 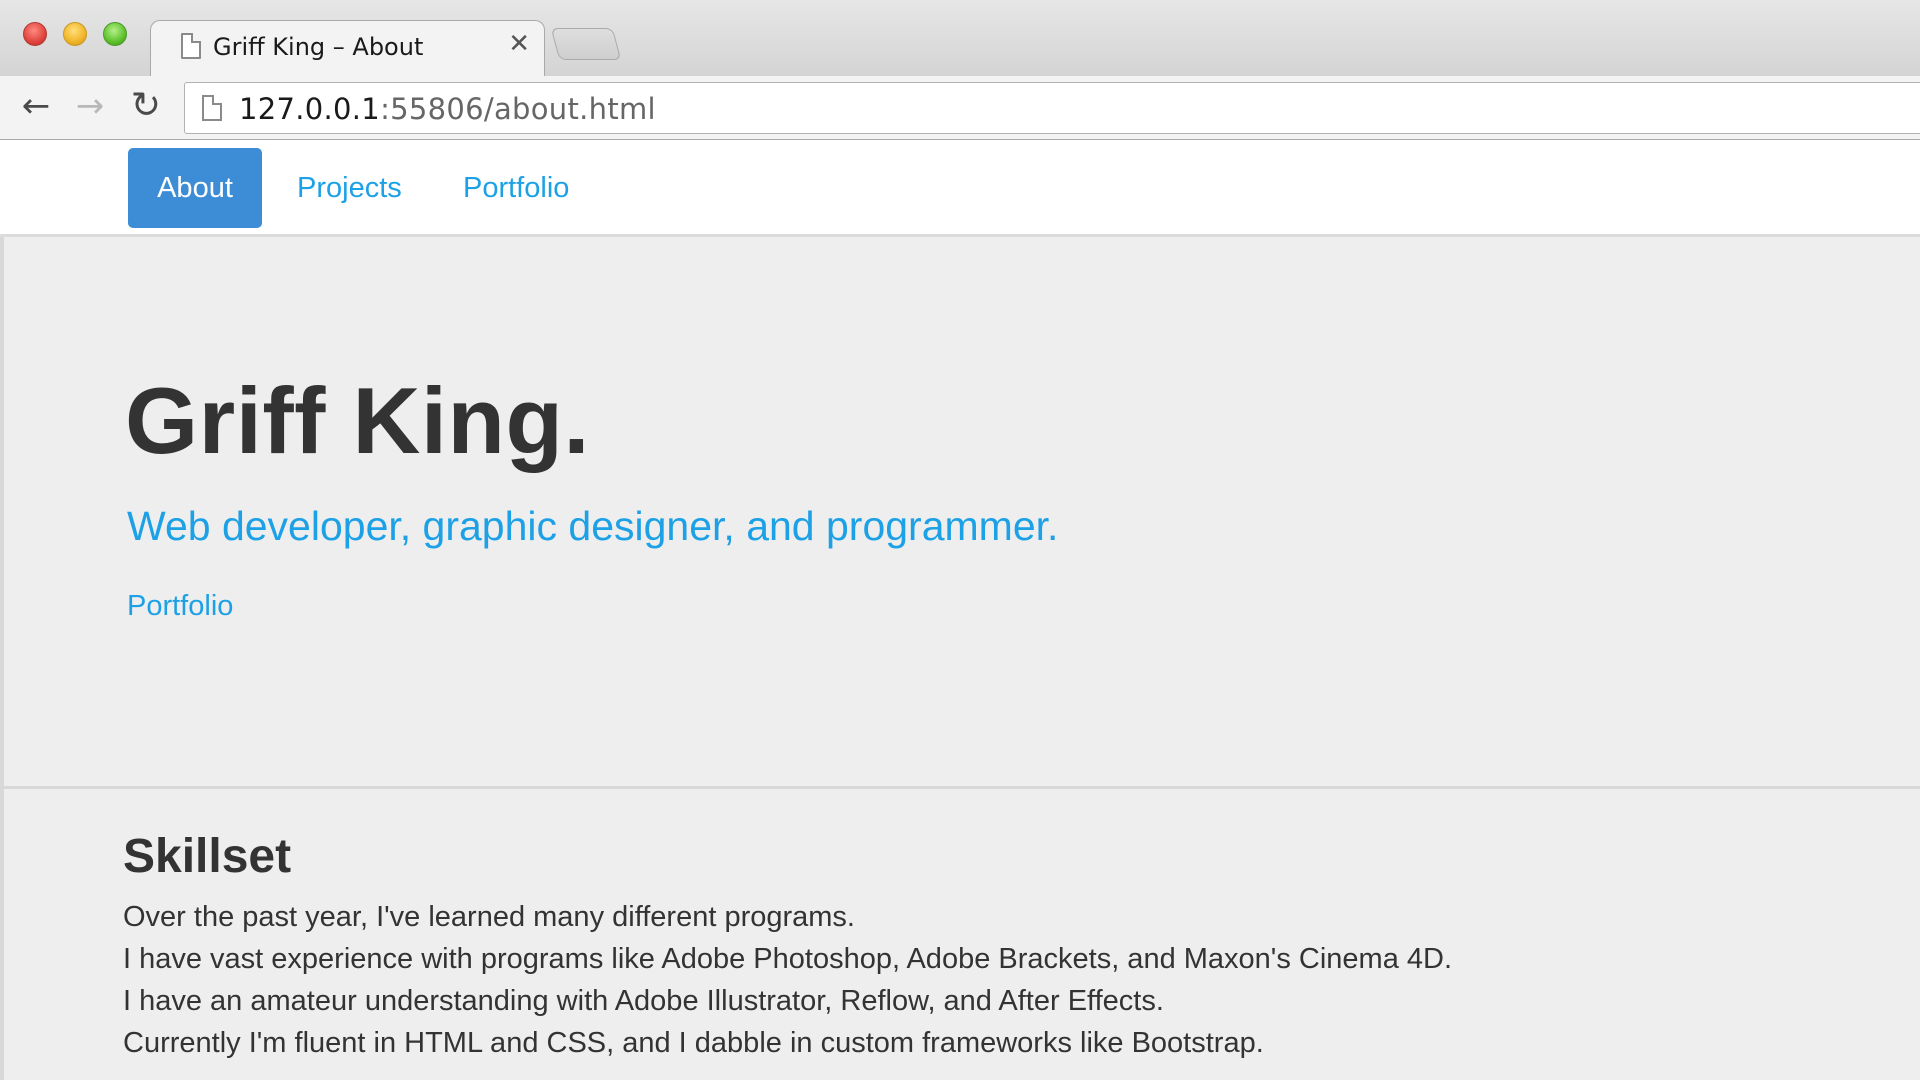 I want to click on site-navbar: About Projects Portfolio, so click(x=960, y=189).